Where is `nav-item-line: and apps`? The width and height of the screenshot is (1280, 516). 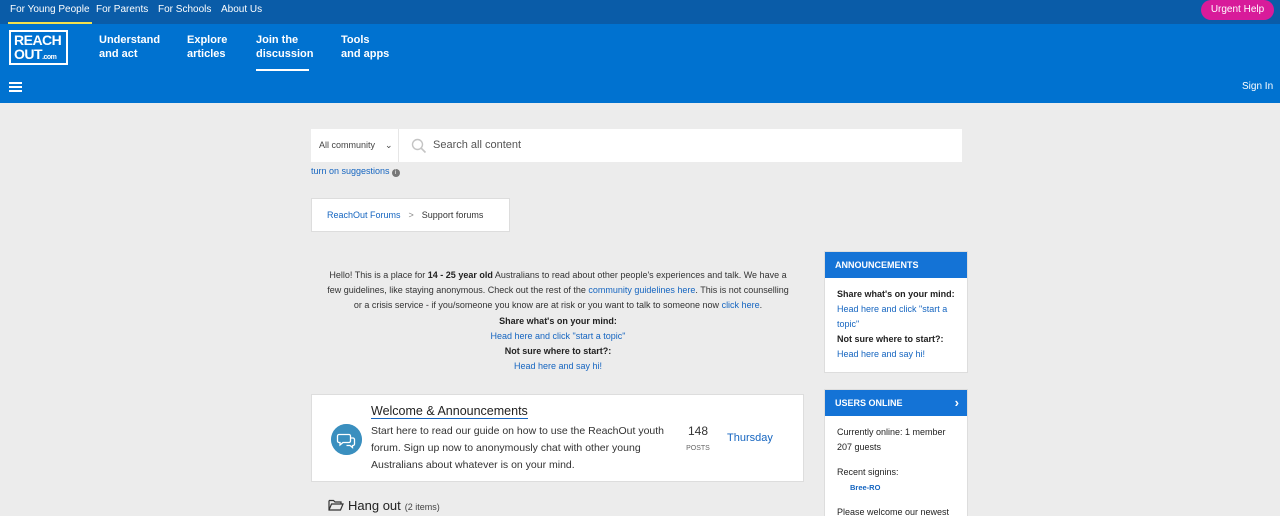 nav-item-line: and apps is located at coordinates (365, 54).